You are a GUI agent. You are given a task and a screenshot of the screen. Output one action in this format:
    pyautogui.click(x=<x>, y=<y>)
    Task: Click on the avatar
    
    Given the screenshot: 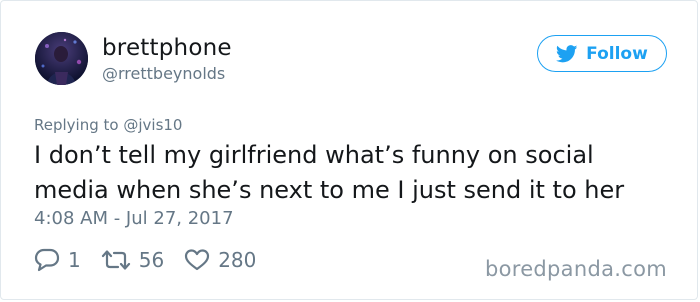 What is the action you would take?
    pyautogui.click(x=61, y=58)
    